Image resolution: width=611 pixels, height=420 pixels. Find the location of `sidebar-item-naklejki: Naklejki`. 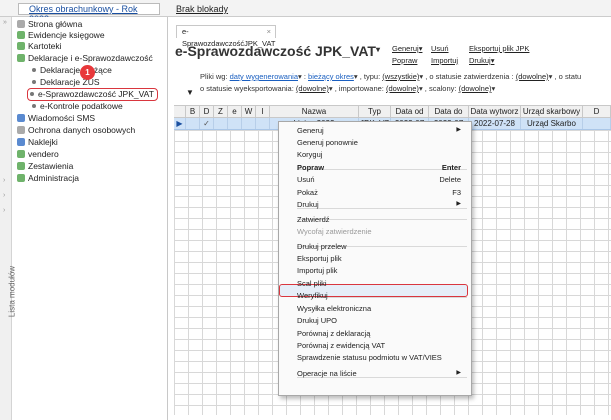

sidebar-item-naklejki: Naklejki is located at coordinates (37, 142).